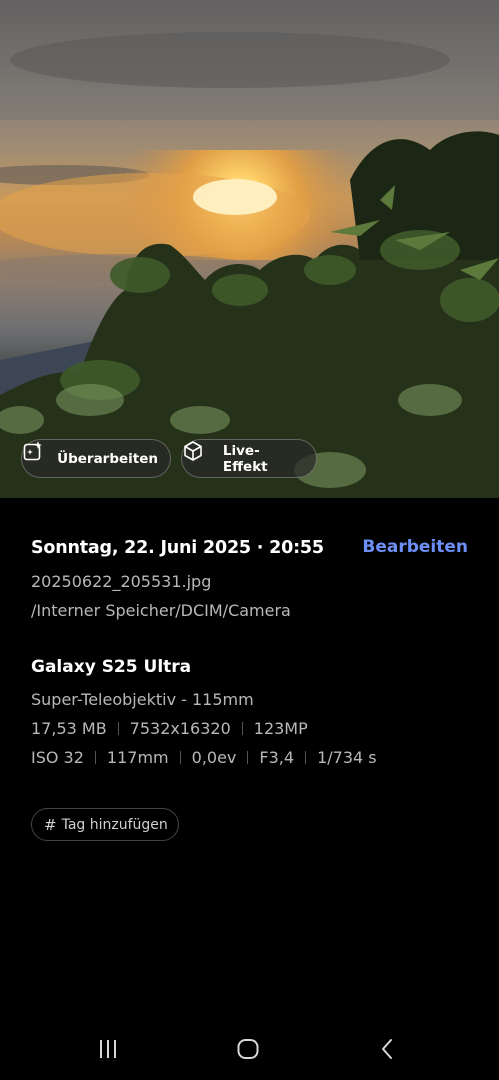  What do you see at coordinates (180, 728) in the screenshot?
I see `resolution: 7532x16320` at bounding box center [180, 728].